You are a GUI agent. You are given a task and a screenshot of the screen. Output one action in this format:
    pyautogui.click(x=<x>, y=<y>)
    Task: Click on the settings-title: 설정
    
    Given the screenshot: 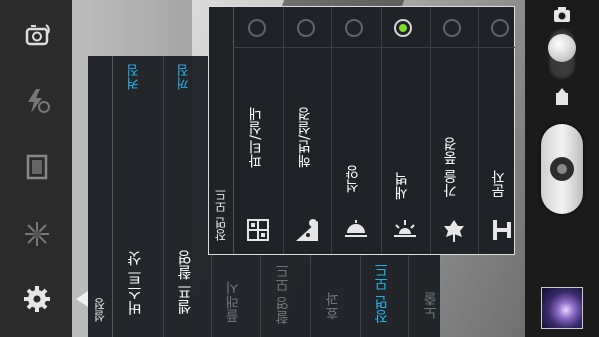 What is the action you would take?
    pyautogui.click(x=100, y=310)
    